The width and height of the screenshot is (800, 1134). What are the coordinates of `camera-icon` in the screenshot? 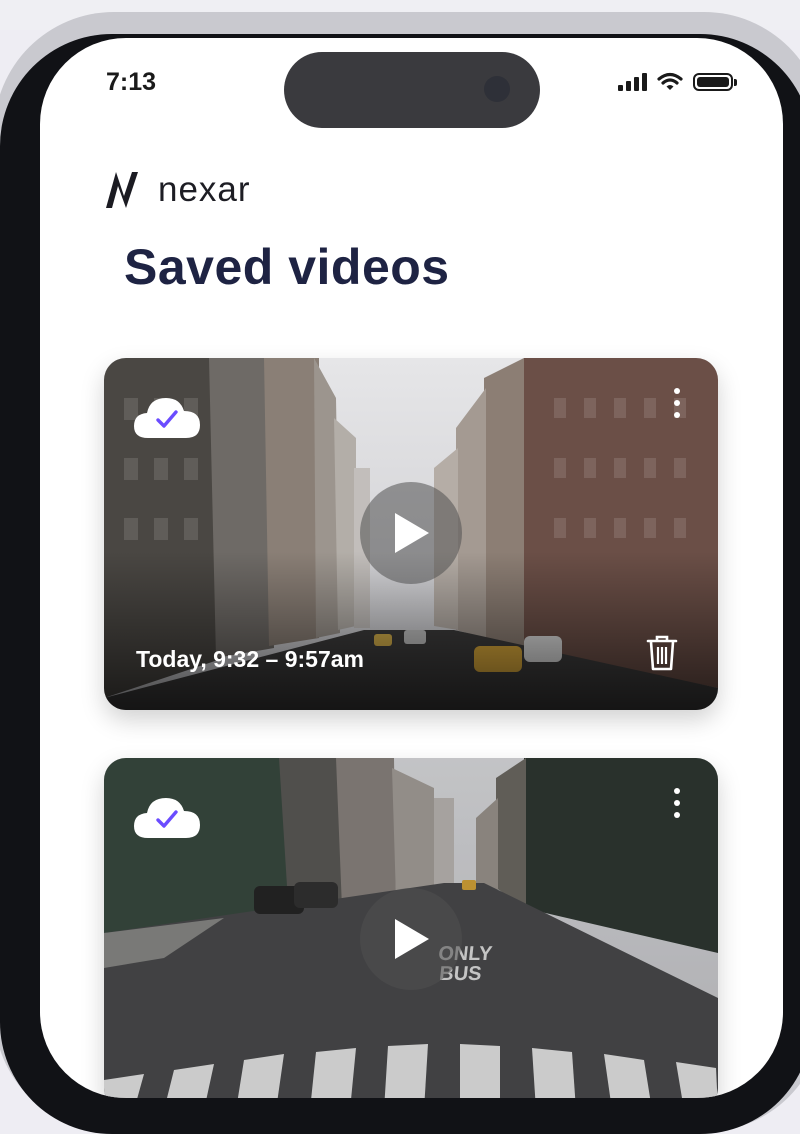 It's located at (497, 89).